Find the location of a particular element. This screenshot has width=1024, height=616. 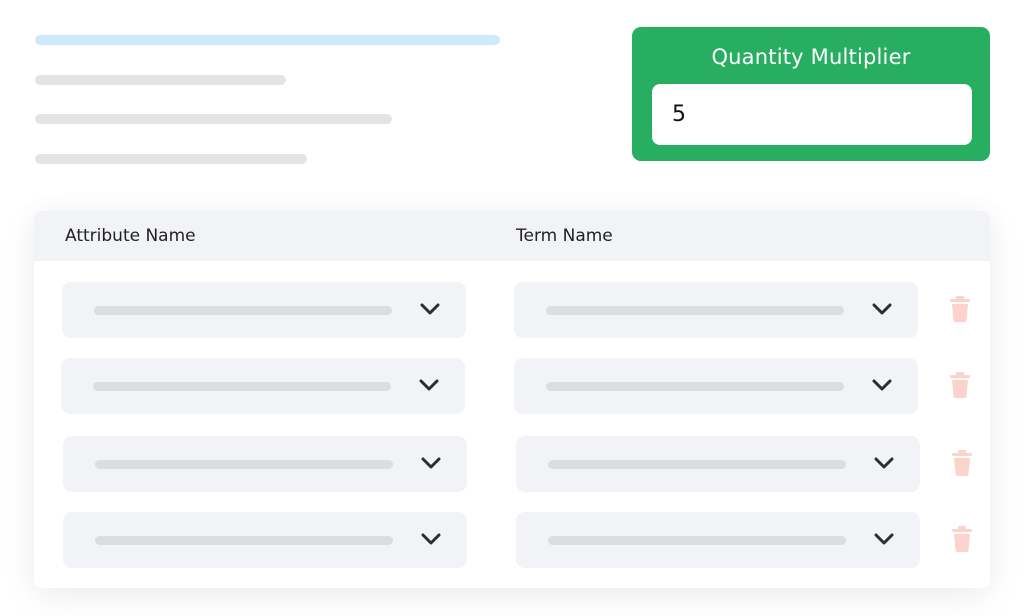

column-header-attribute-name: Attribute Name is located at coordinates (130, 236).